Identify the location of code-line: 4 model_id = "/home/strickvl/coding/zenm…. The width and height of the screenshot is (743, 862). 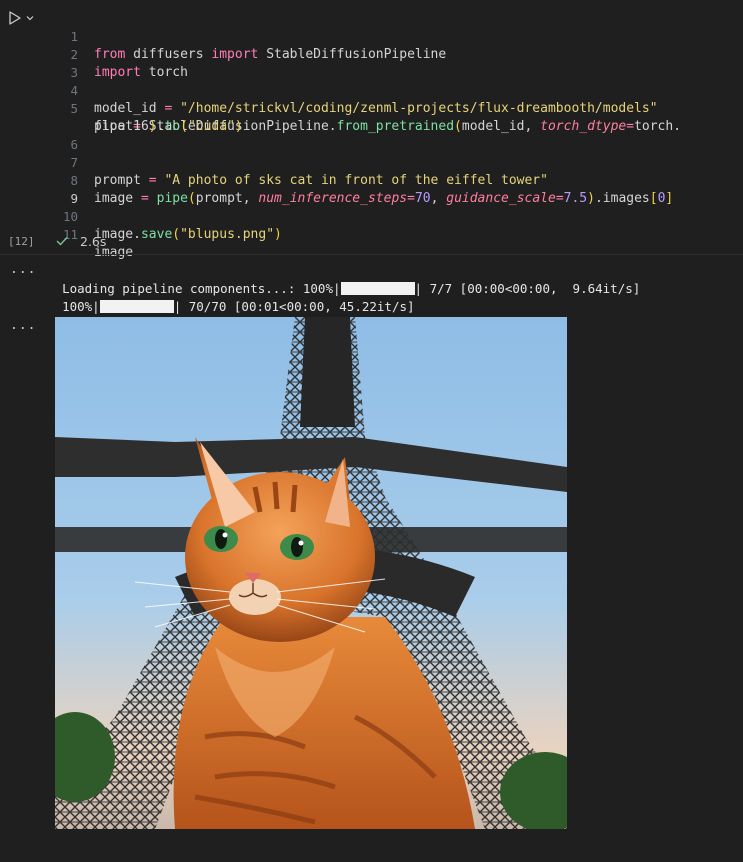
(348, 90).